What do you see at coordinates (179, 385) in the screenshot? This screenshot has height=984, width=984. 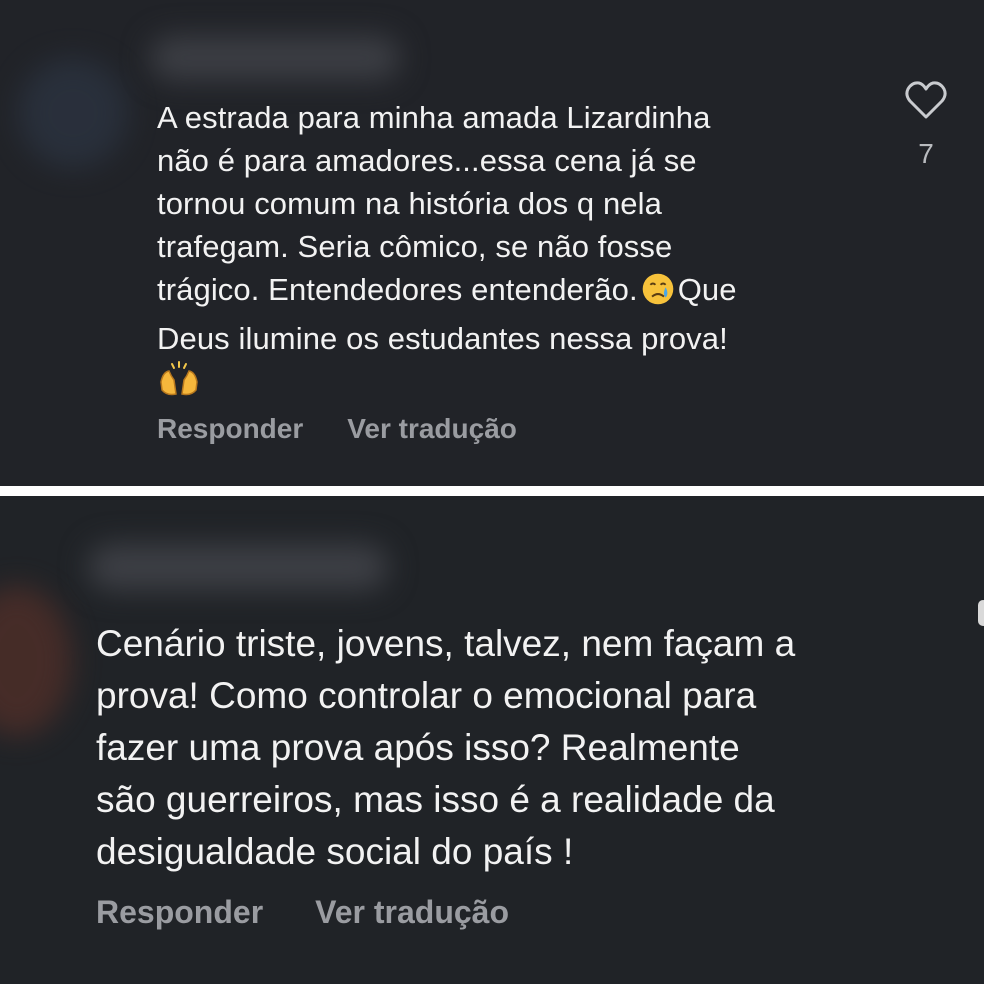 I see `raising-hands-icon` at bounding box center [179, 385].